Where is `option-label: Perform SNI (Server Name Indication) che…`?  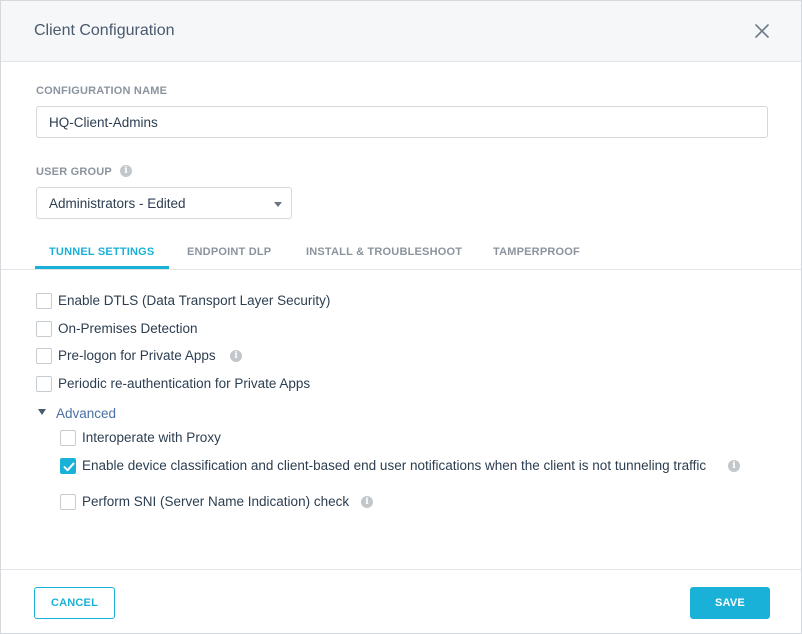 option-label: Perform SNI (Server Name Indication) che… is located at coordinates (216, 501).